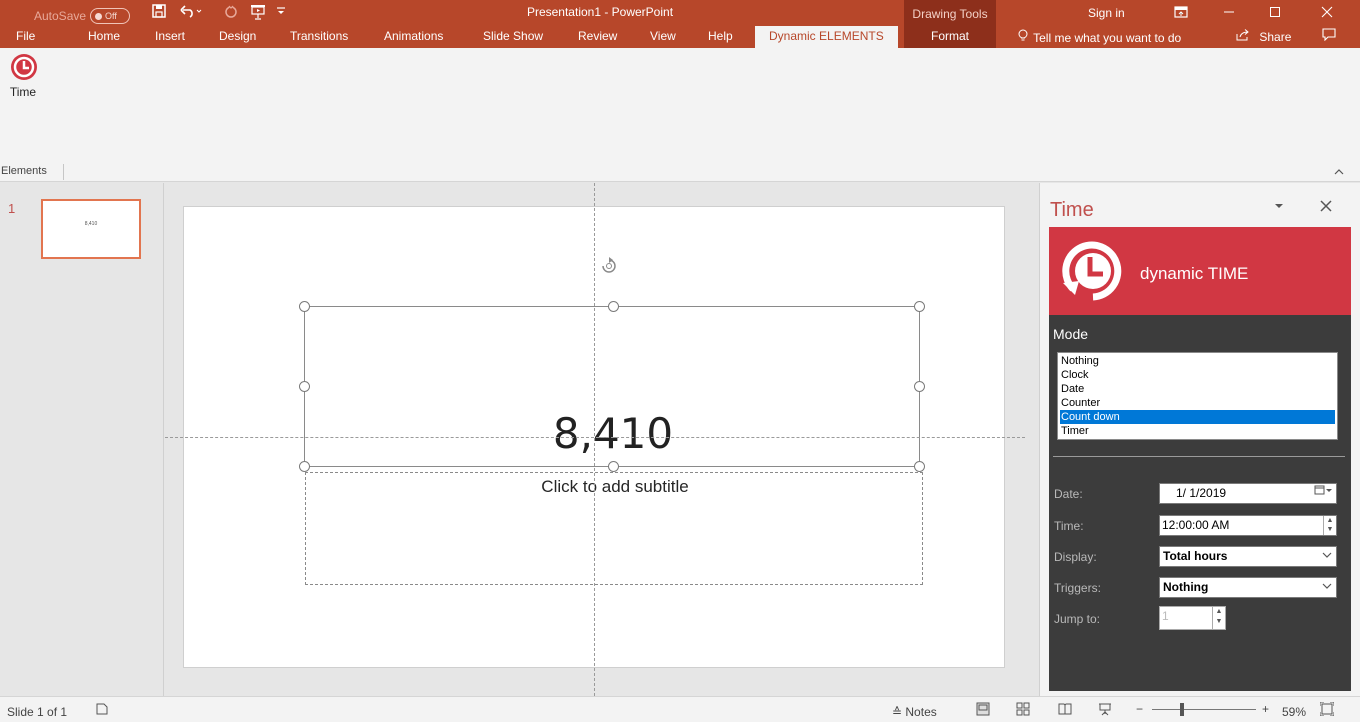 Image resolution: width=1360 pixels, height=722 pixels. I want to click on mode-option-count-down: Count down, so click(1197, 417).